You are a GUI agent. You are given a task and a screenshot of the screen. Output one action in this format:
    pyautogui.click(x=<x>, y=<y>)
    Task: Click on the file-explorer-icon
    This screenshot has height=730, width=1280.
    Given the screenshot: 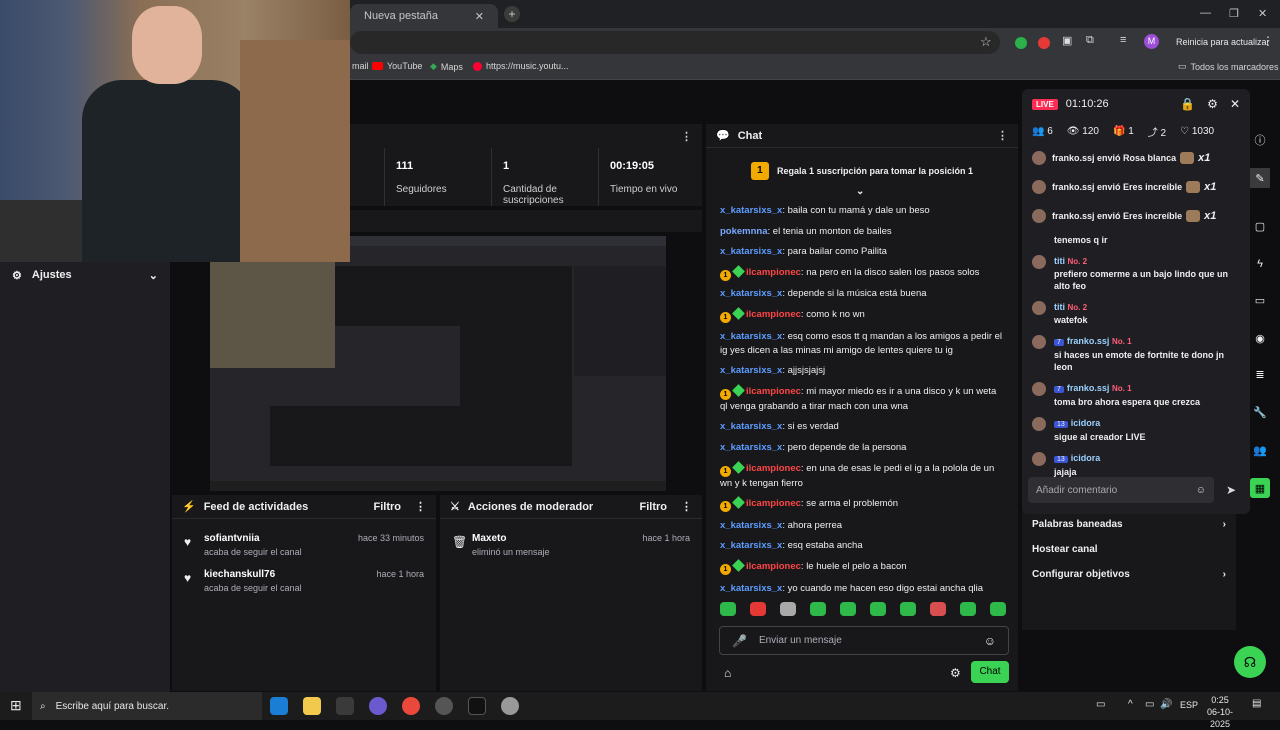 What is the action you would take?
    pyautogui.click(x=312, y=706)
    